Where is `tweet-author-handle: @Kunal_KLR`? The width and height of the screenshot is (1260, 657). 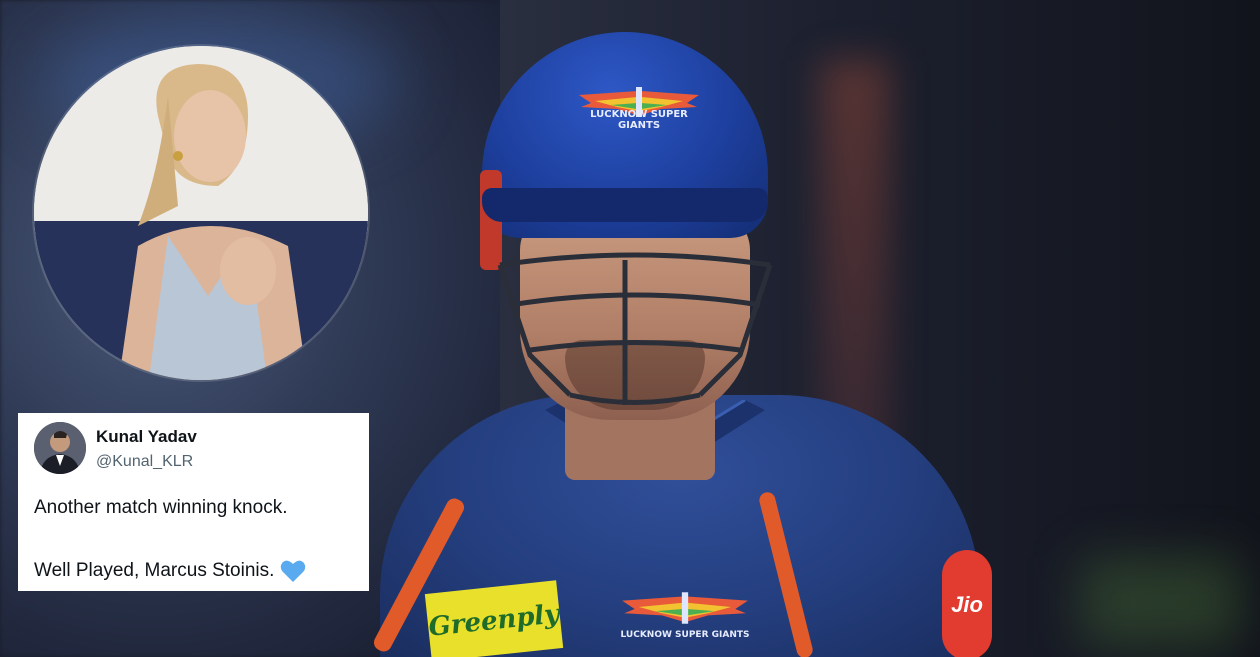
tweet-author-handle: @Kunal_KLR is located at coordinates (144, 462).